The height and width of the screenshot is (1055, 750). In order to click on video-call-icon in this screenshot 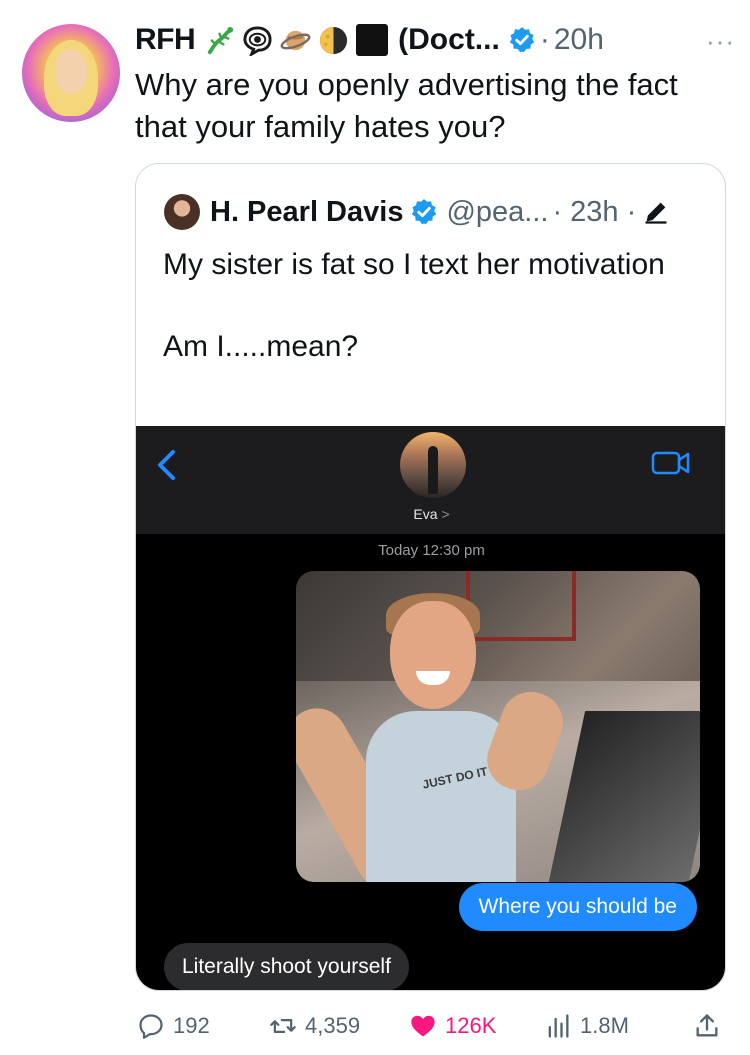, I will do `click(670, 463)`.